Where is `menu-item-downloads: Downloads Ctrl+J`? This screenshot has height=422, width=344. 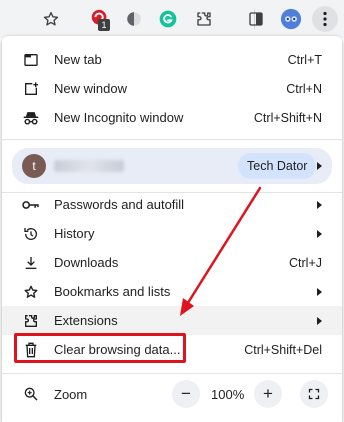
menu-item-downloads: Downloads Ctrl+J is located at coordinates (172, 262).